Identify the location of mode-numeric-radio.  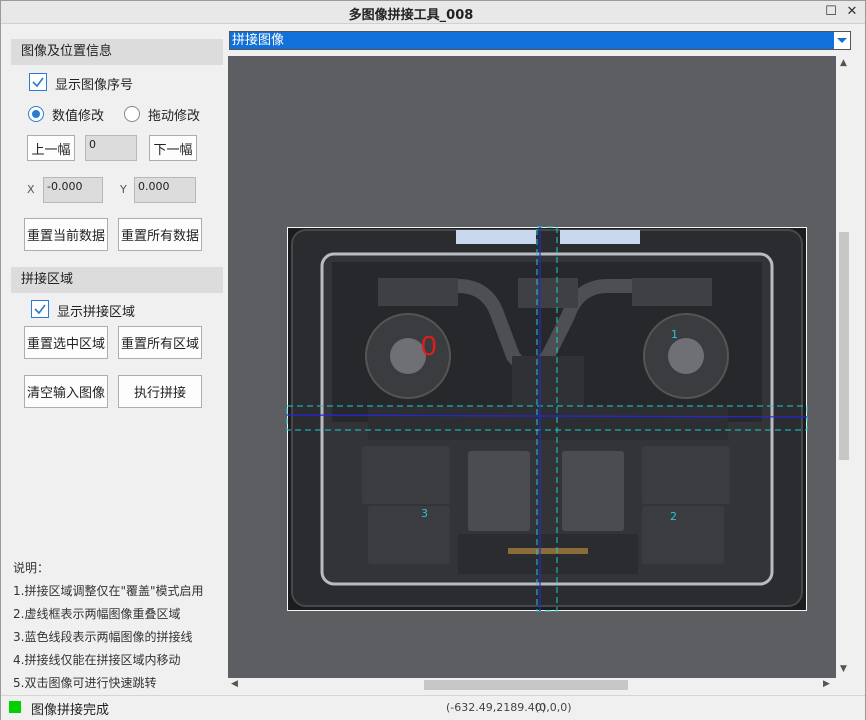
(36, 114).